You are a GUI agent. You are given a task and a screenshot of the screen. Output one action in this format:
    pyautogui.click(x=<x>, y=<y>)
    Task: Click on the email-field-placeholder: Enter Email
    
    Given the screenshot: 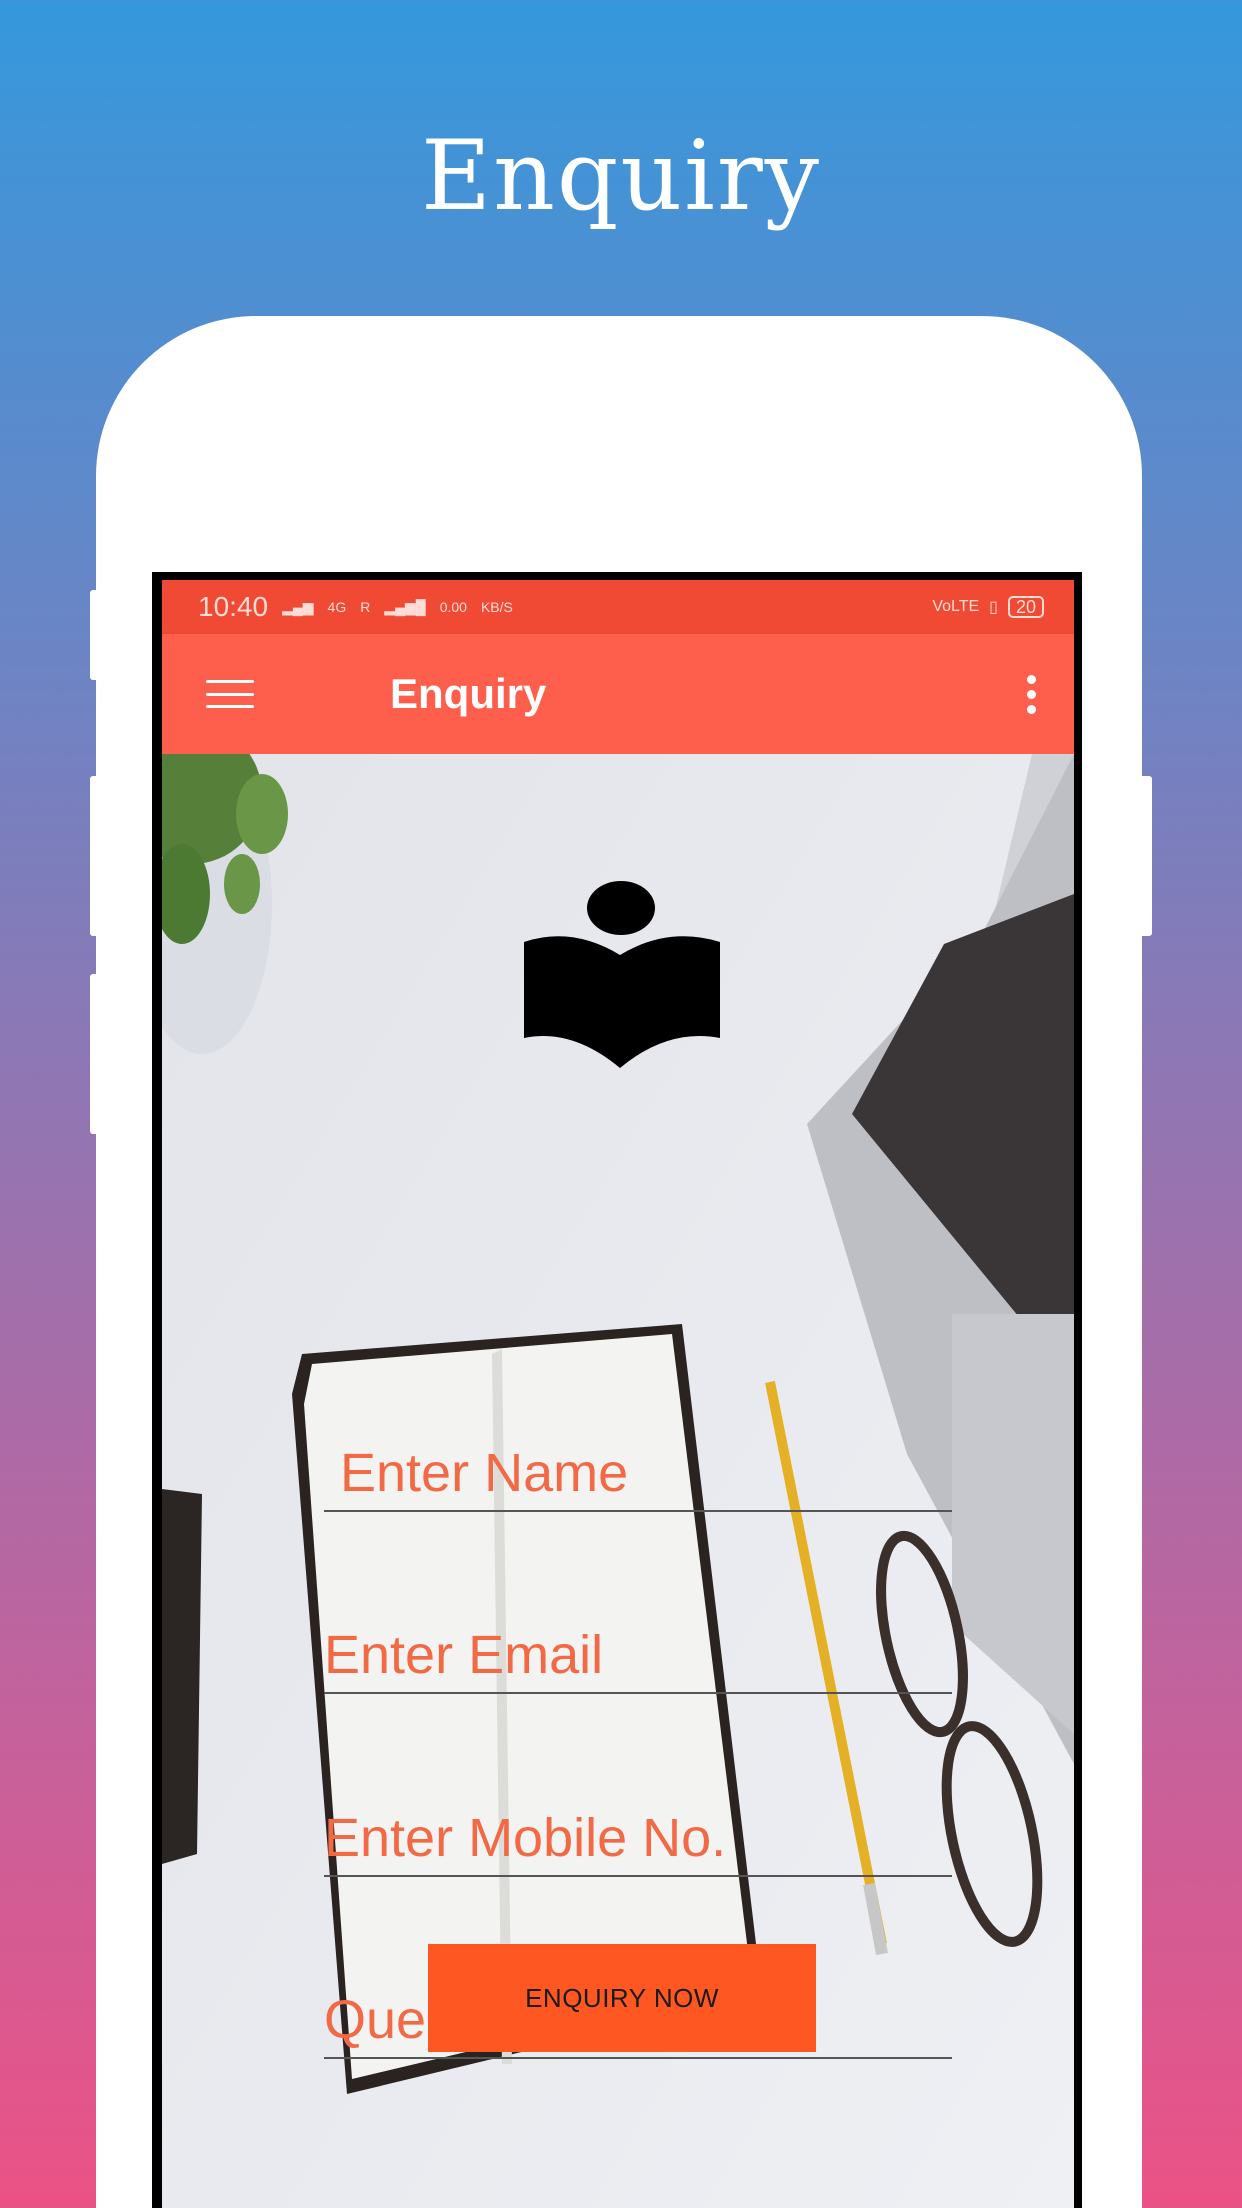 What is the action you would take?
    pyautogui.click(x=464, y=1655)
    